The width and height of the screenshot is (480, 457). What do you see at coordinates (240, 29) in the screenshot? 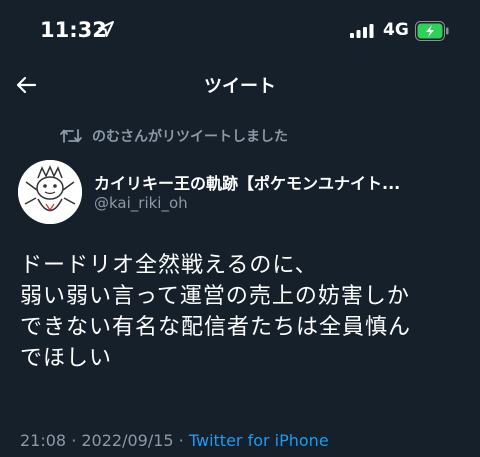
I see `status-bar: 11:32 4G` at bounding box center [240, 29].